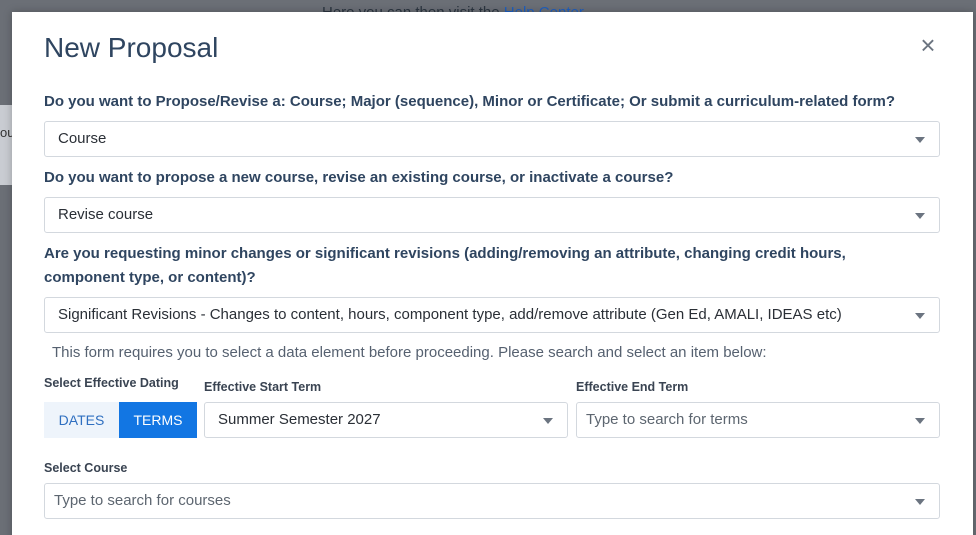 The image size is (976, 535). Describe the element at coordinates (131, 47) in the screenshot. I see `modal-title: New Proposal` at that location.